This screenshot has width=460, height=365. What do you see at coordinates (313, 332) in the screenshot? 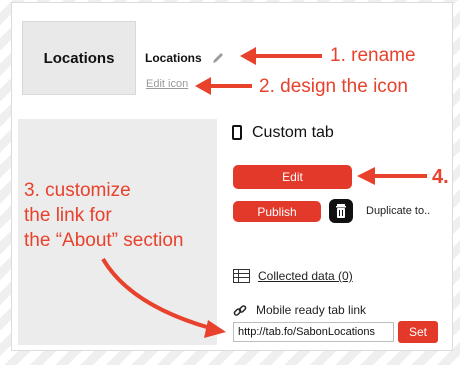
I see `tab-link-url-input` at bounding box center [313, 332].